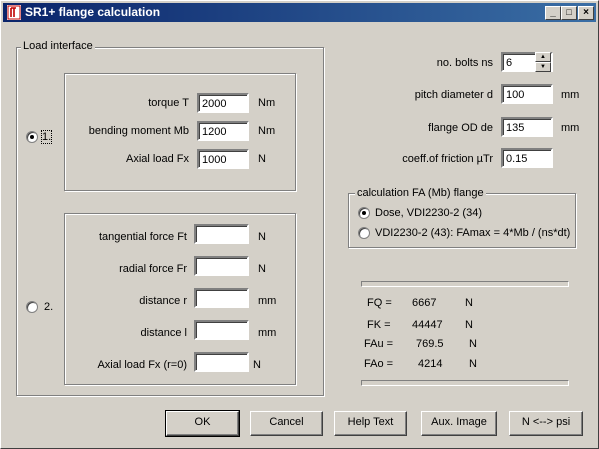 Image resolution: width=599 pixels, height=449 pixels. What do you see at coordinates (202, 423) in the screenshot?
I see `ok-button: OK` at bounding box center [202, 423].